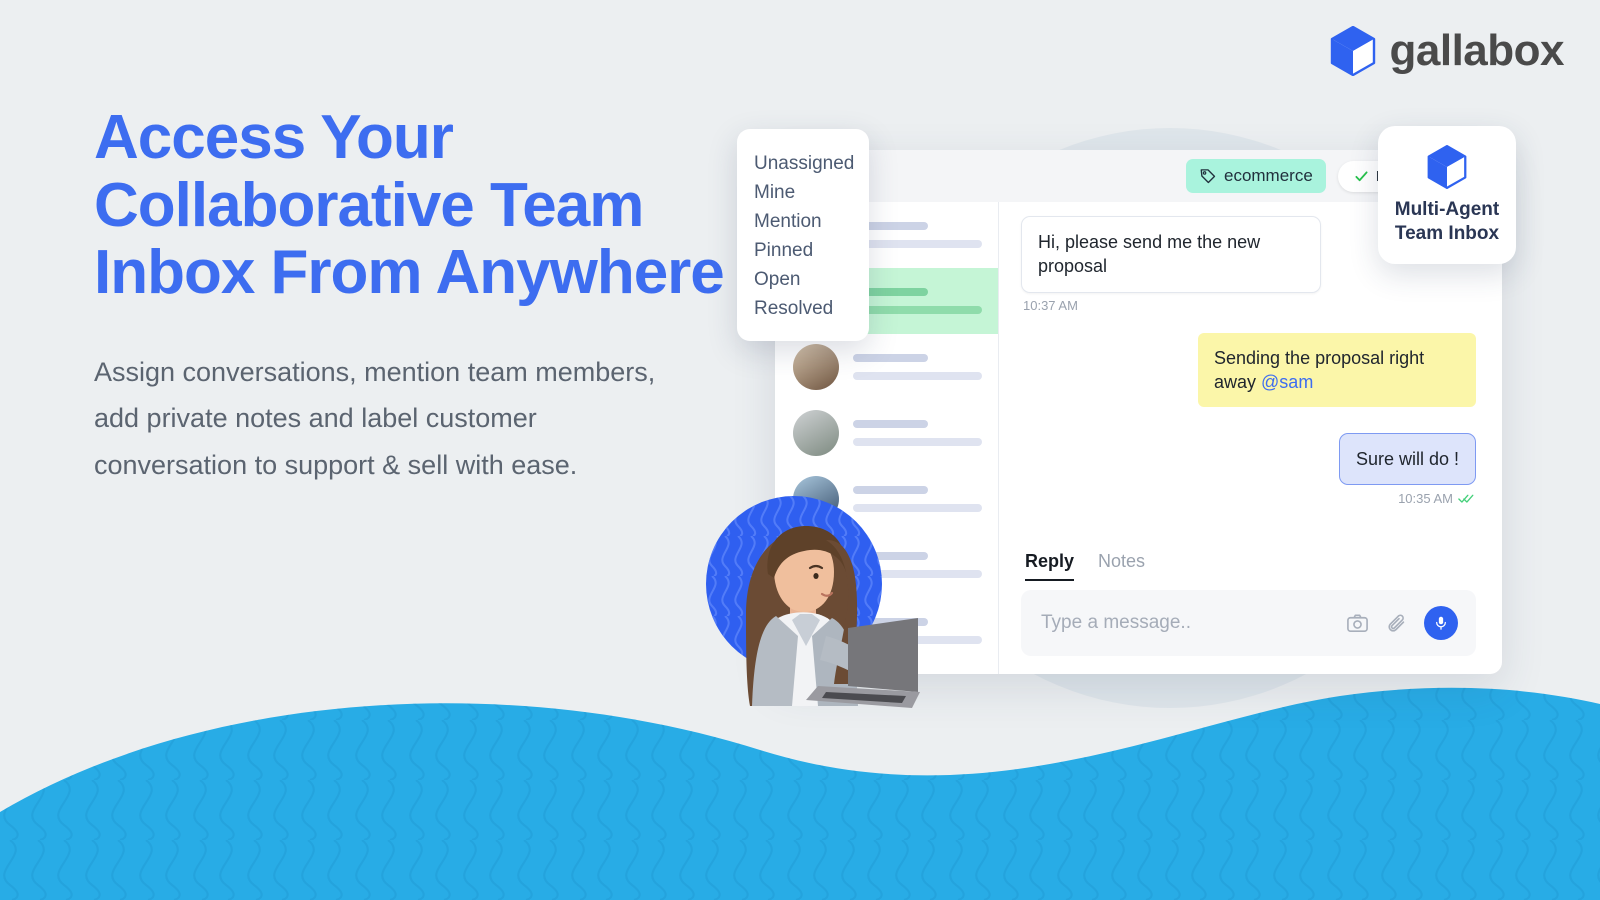 This screenshot has width=1600, height=900. Describe the element at coordinates (1050, 566) in the screenshot. I see `tab-reply: Reply` at that location.